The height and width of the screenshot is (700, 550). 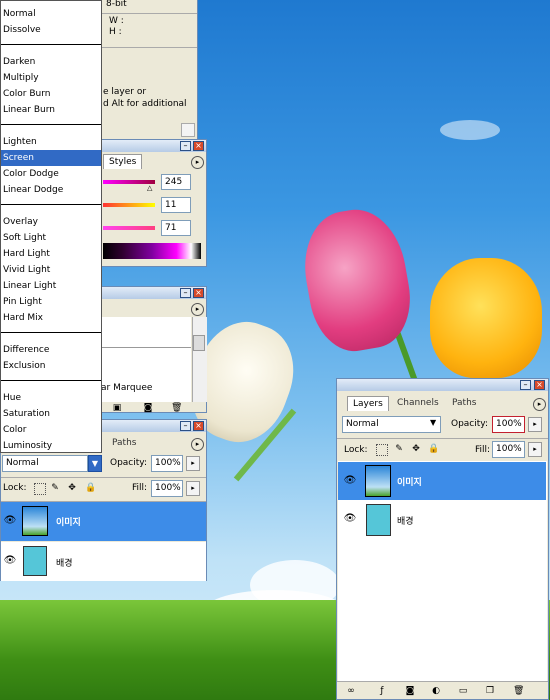 I want to click on lock-label: Lock:, so click(x=356, y=450).